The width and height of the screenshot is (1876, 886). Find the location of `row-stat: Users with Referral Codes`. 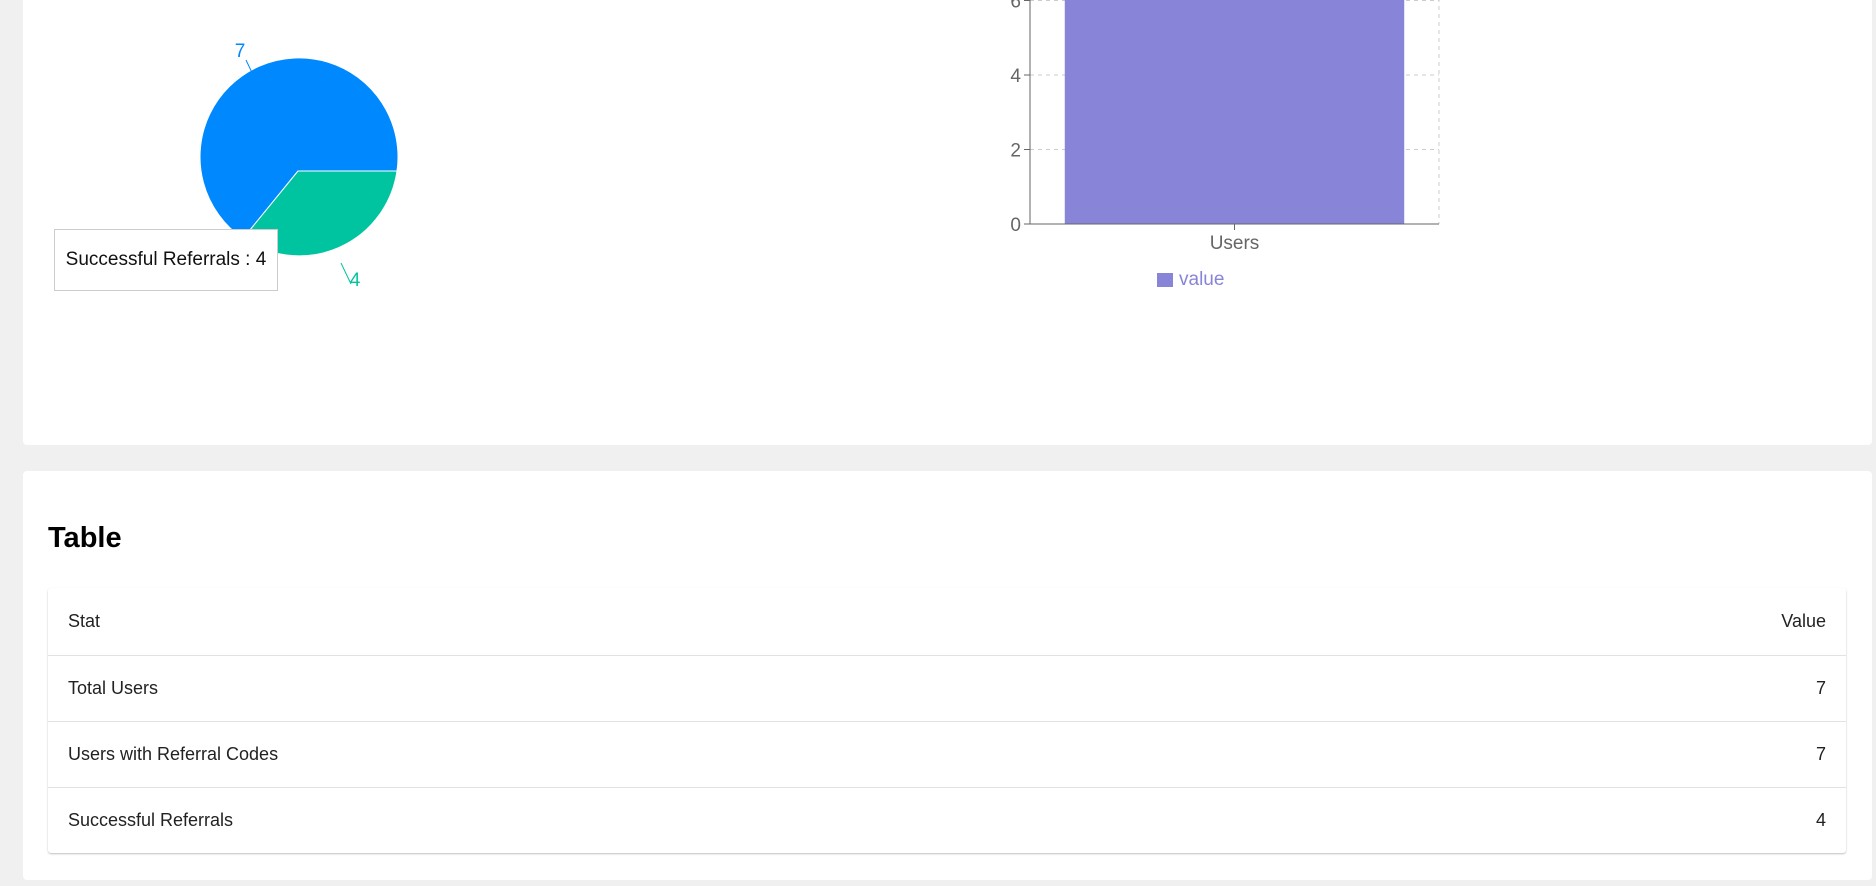

row-stat: Users with Referral Codes is located at coordinates (720, 754).